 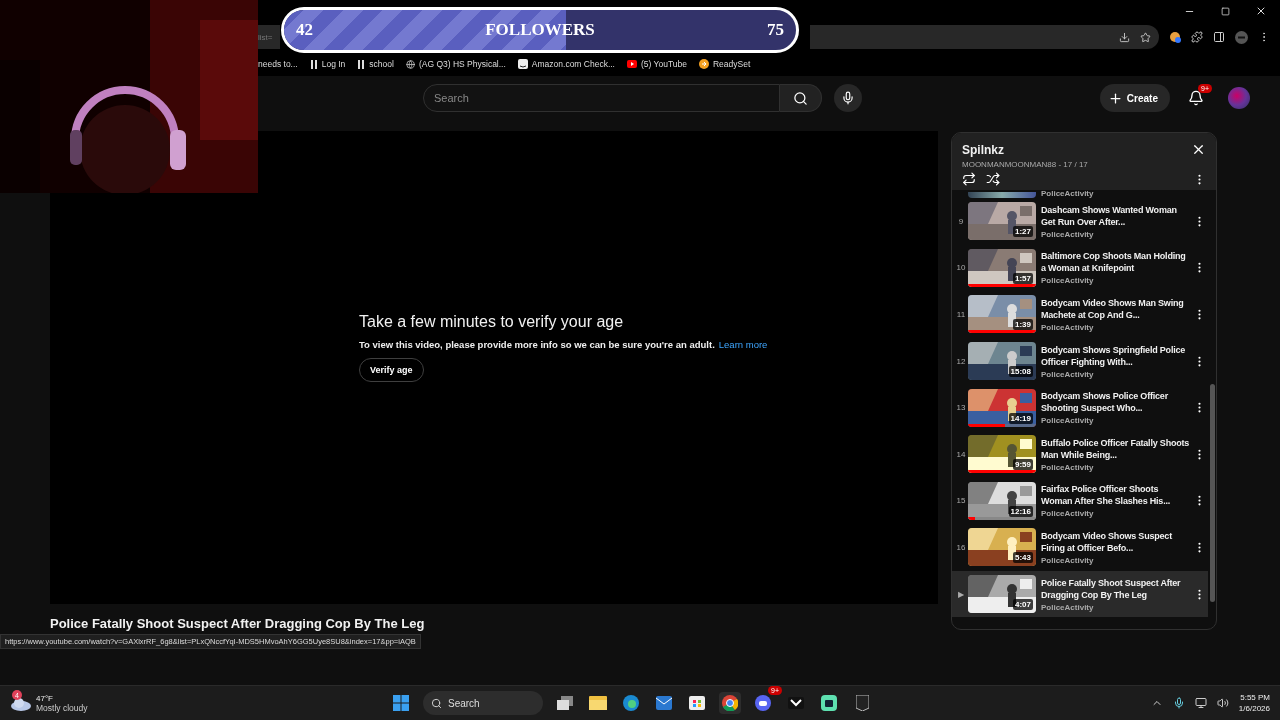 I want to click on app-icon, so click(x=829, y=703).